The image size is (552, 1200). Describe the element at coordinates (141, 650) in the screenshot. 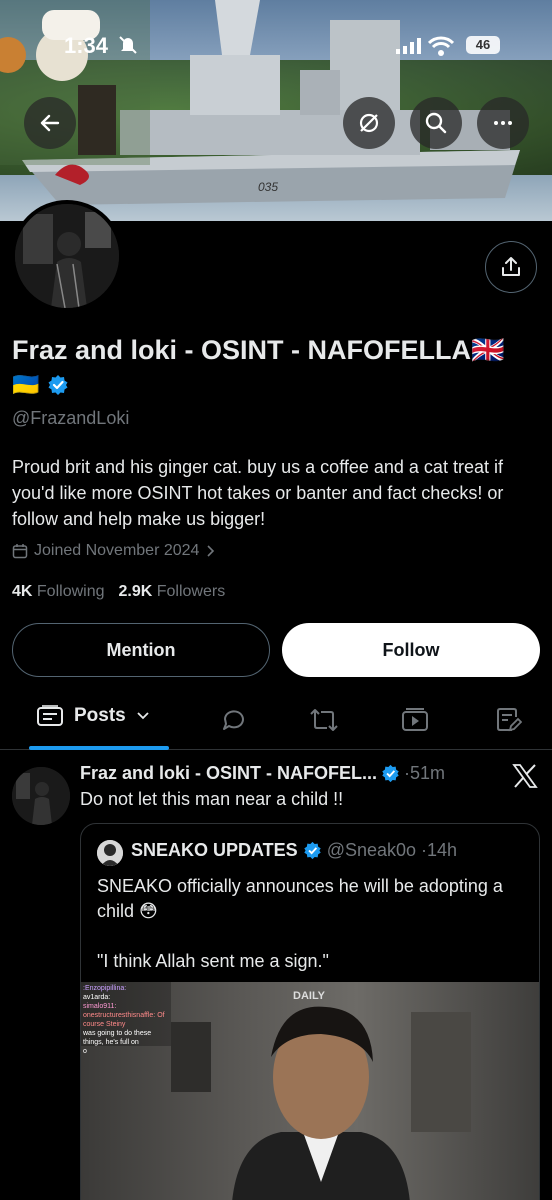

I see `mention-button: Mention` at that location.